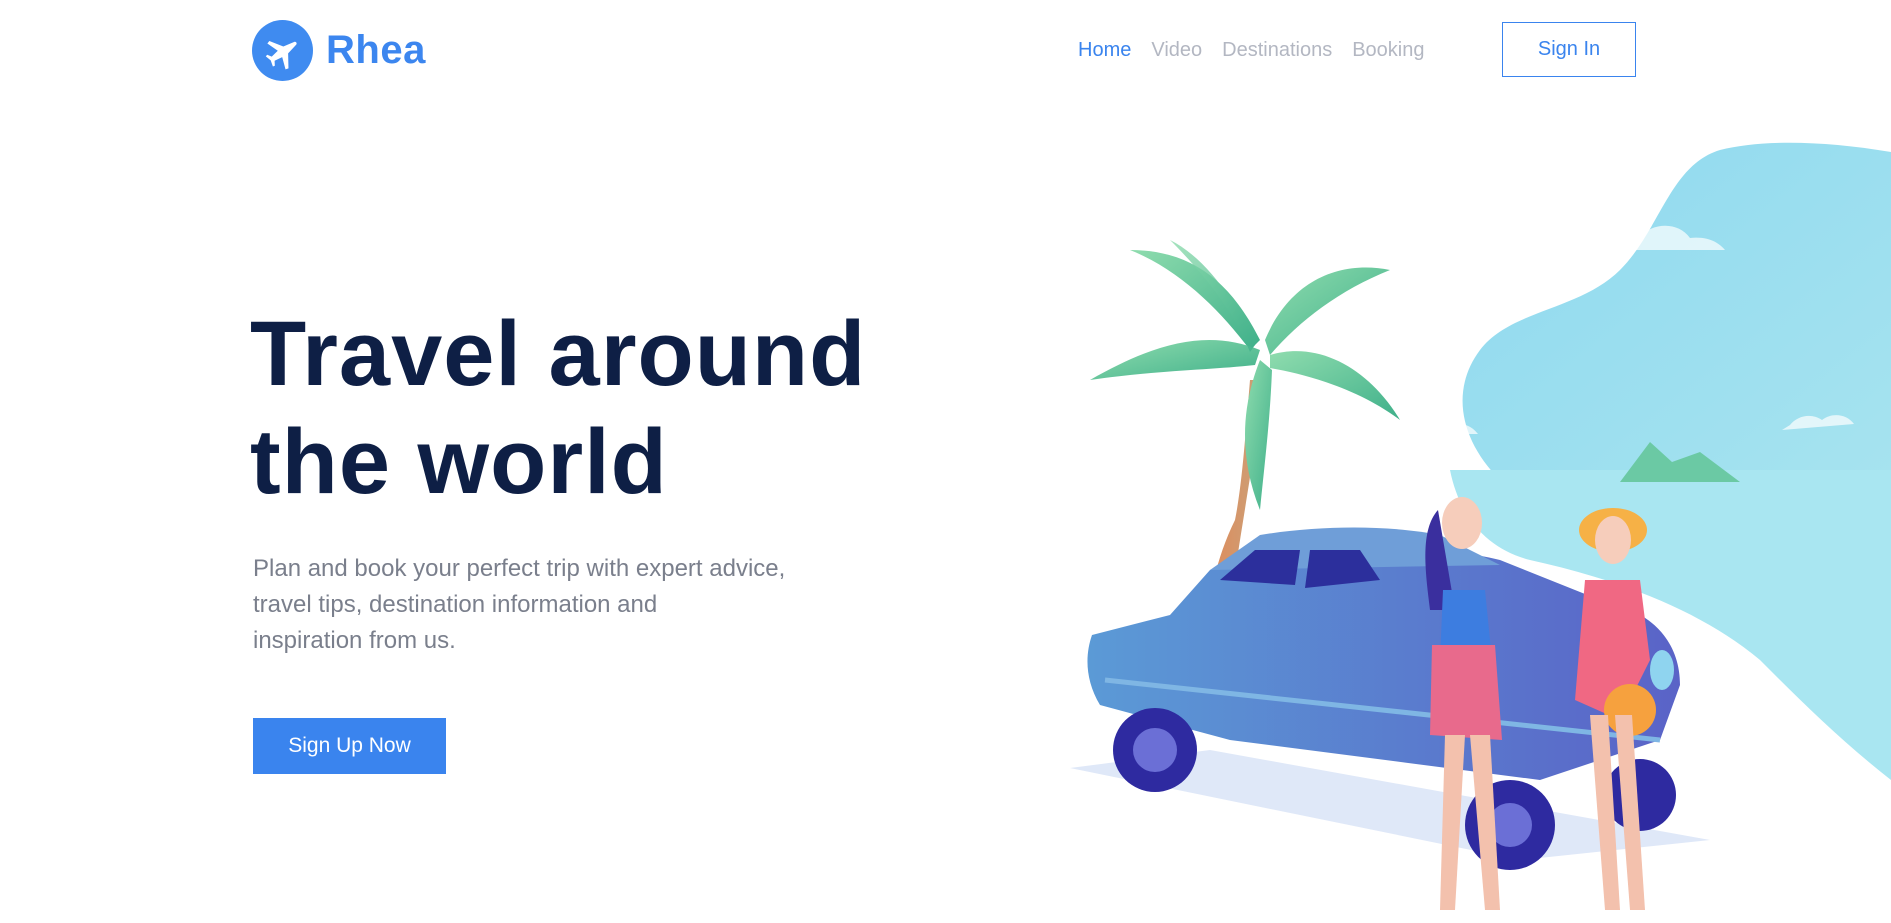  What do you see at coordinates (1676, 311) in the screenshot?
I see `sea-blob` at bounding box center [1676, 311].